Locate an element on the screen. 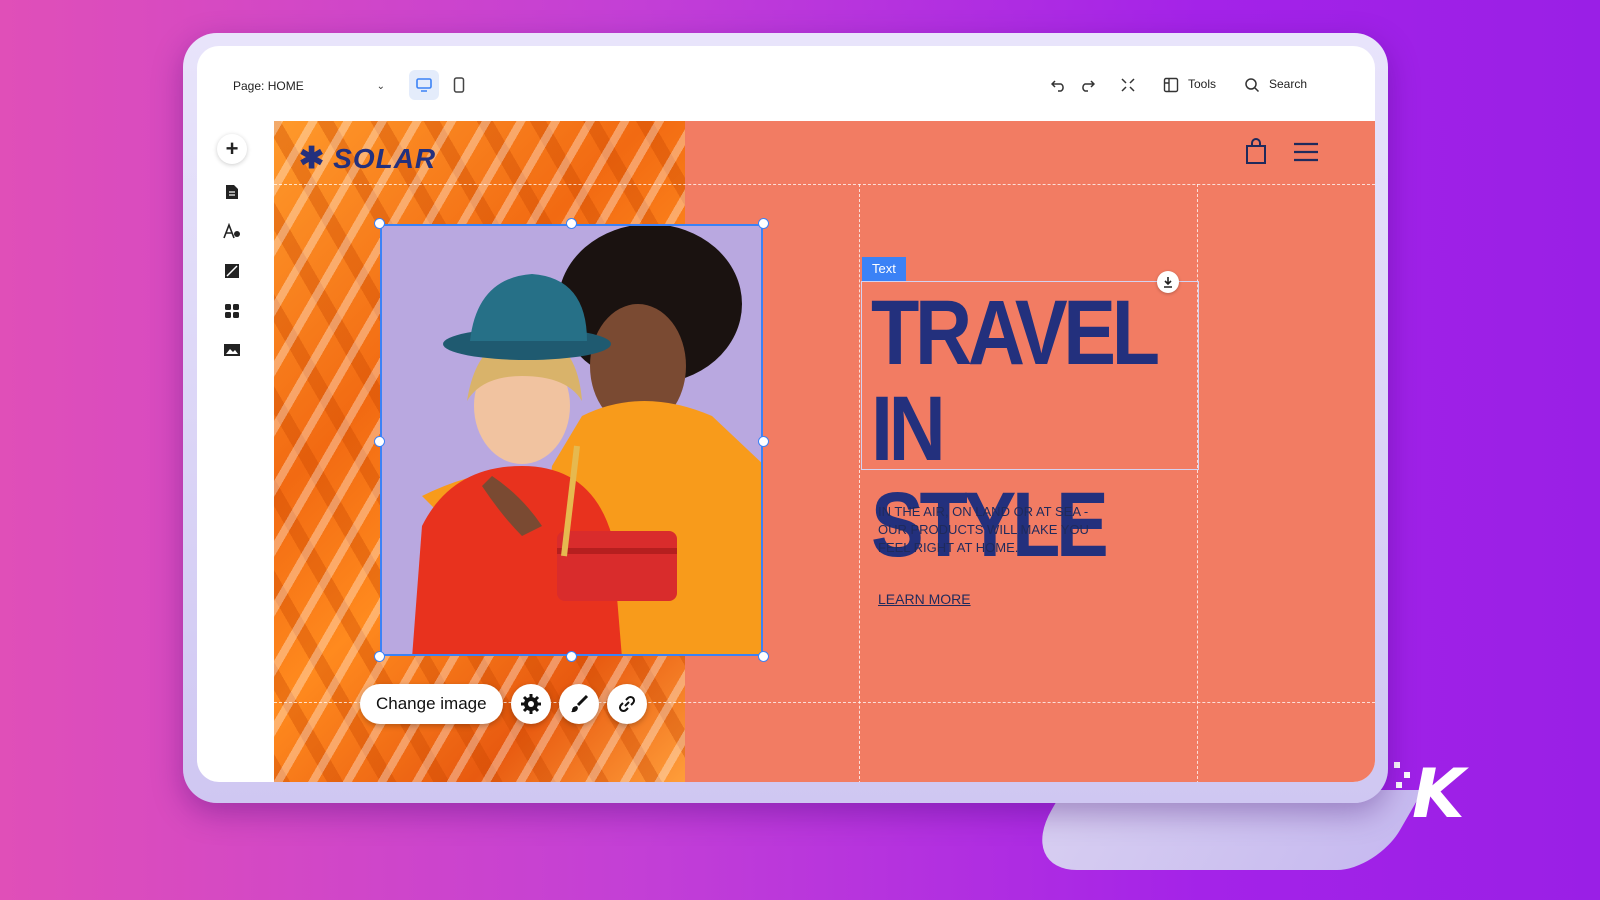 The image size is (1600, 900). image-link-button is located at coordinates (626, 704).